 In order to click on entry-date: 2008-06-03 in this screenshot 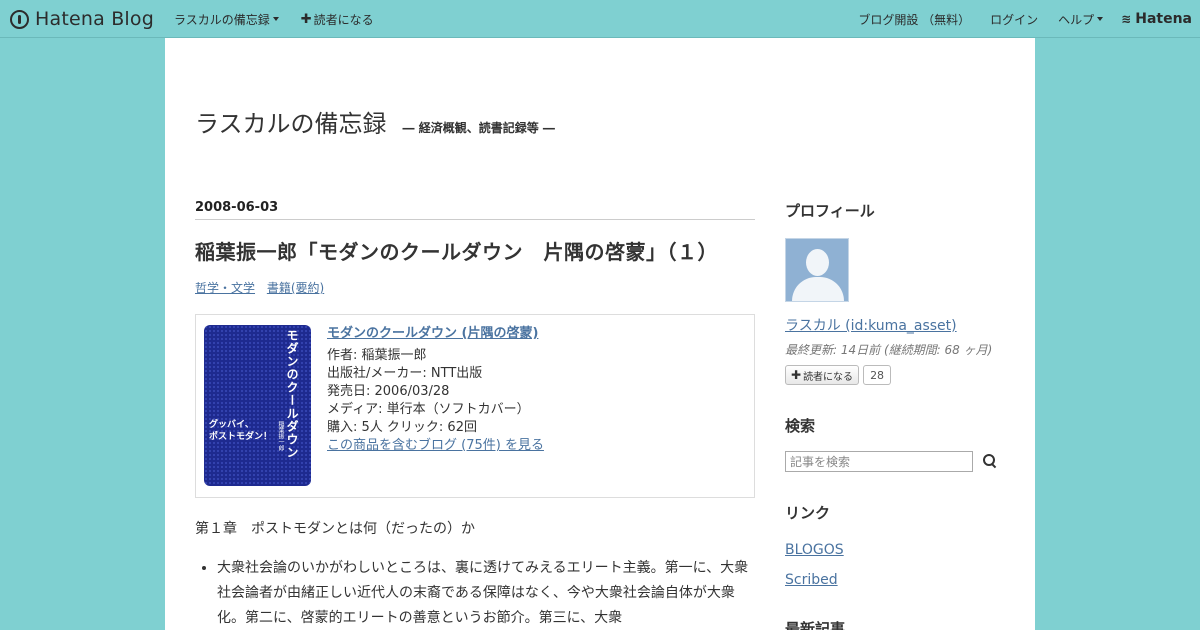, I will do `click(475, 210)`.